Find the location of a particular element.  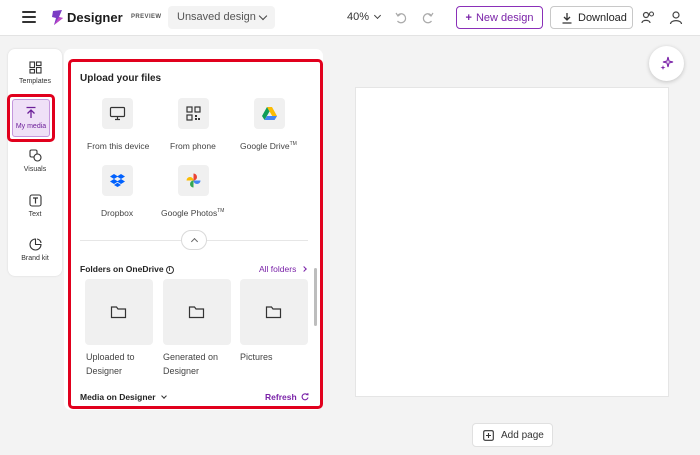

folder-card-generated is located at coordinates (197, 312).